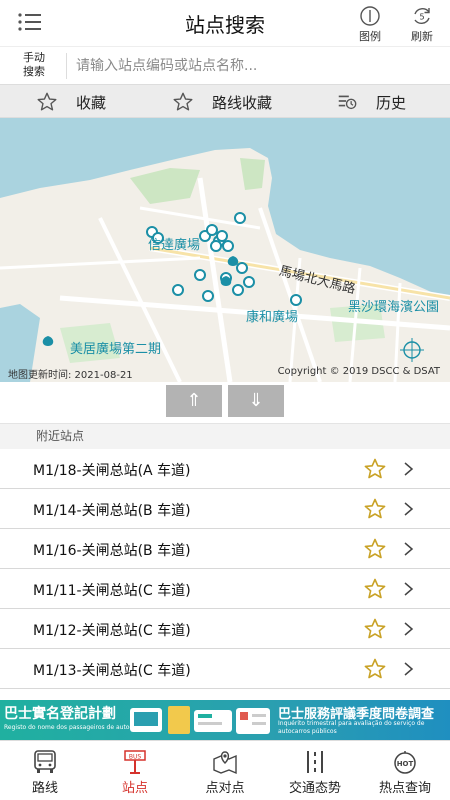  Describe the element at coordinates (272, 317) in the screenshot. I see `map-label: 康和廣場` at that location.